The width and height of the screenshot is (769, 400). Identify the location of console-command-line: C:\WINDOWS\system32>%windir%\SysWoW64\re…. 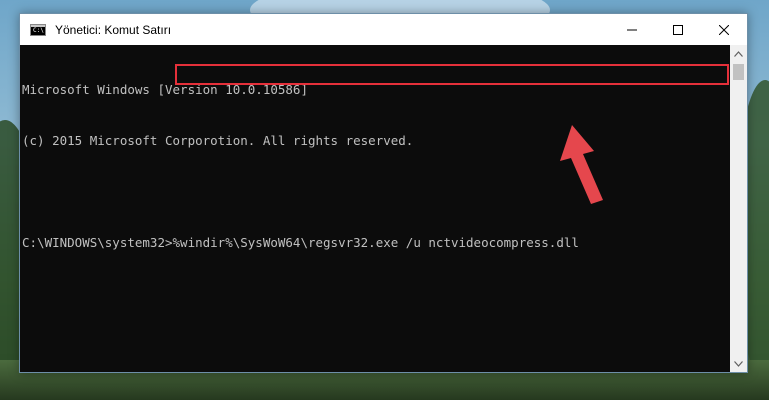
(376, 242).